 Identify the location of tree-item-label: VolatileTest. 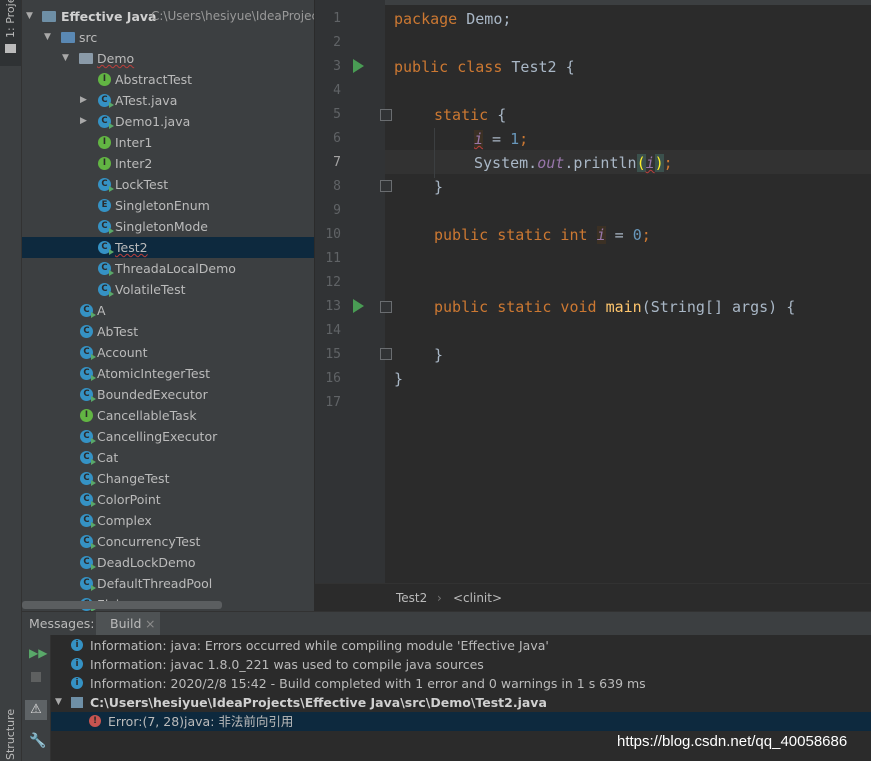
(150, 289).